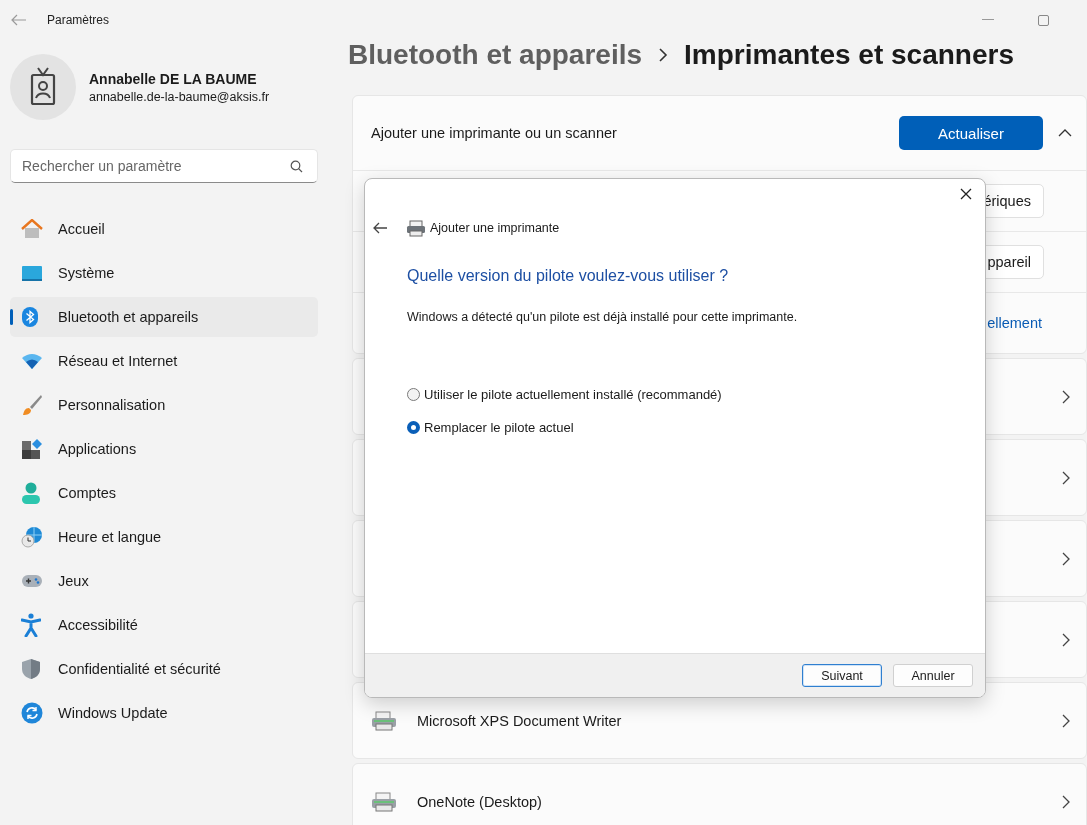  What do you see at coordinates (31, 493) in the screenshot?
I see `person-icon` at bounding box center [31, 493].